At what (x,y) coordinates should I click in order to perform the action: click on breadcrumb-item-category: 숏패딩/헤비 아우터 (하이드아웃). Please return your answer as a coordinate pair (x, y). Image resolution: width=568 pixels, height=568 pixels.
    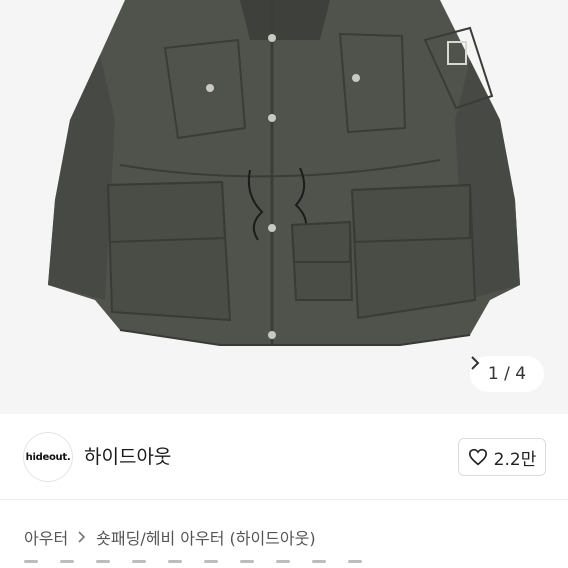
    Looking at the image, I should click on (205, 537).